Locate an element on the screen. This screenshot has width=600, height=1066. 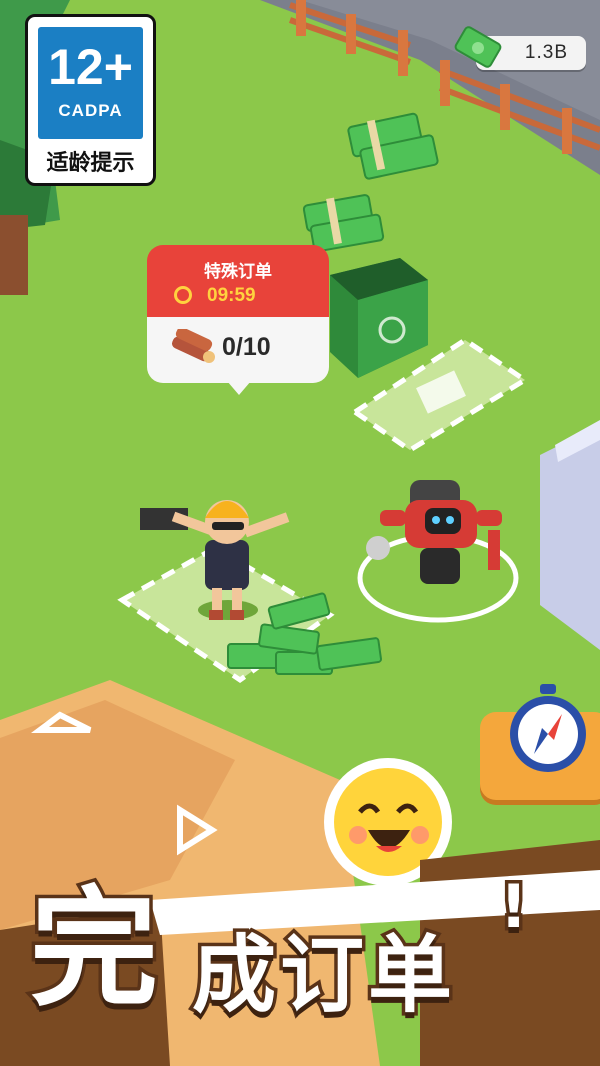
order-progress: 0/10 is located at coordinates (246, 347).